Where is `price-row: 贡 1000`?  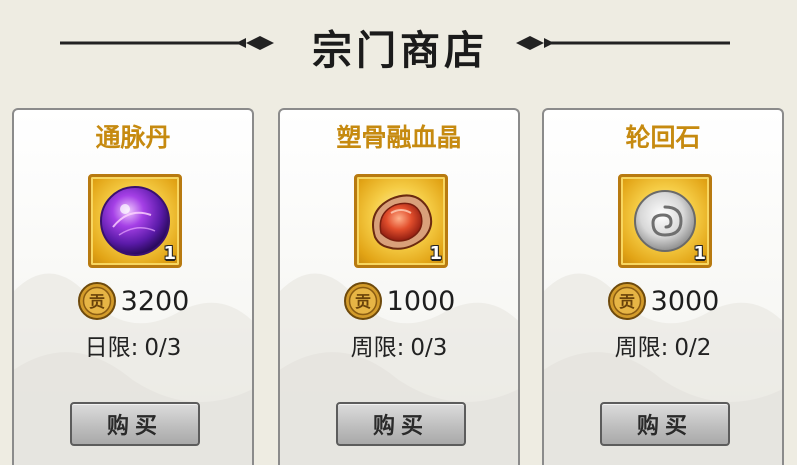
price-row: 贡 1000 is located at coordinates (399, 301).